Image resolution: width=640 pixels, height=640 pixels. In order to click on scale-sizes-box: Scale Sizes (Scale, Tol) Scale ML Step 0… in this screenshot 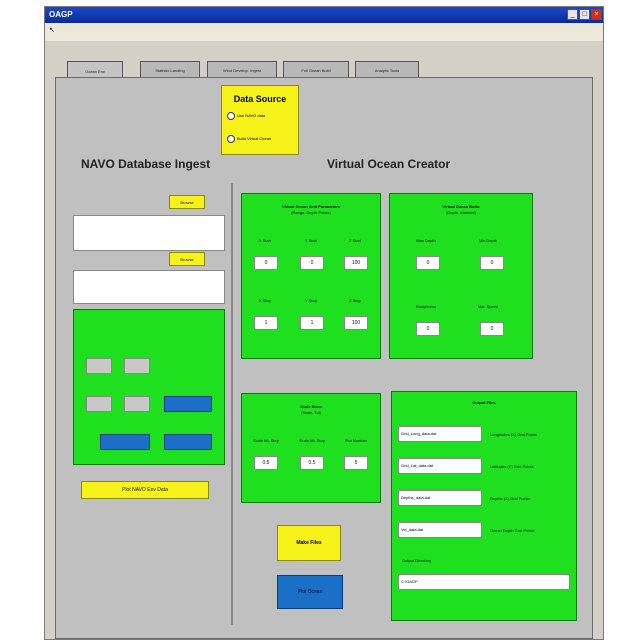, I will do `click(311, 448)`.